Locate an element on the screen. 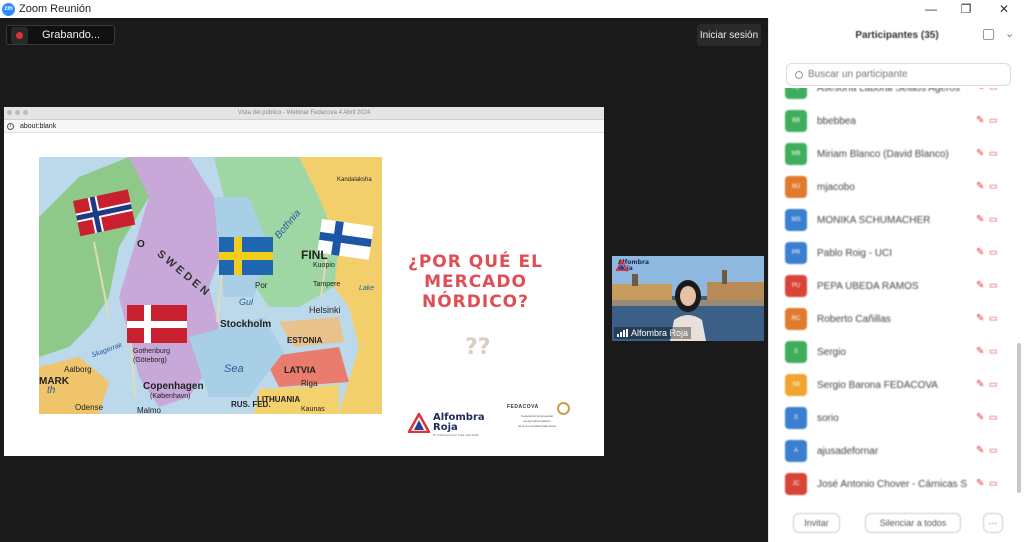 Image resolution: width=1024 pixels, height=542 pixels. slide-heading-line3: NÓRDICO? is located at coordinates (475, 302).